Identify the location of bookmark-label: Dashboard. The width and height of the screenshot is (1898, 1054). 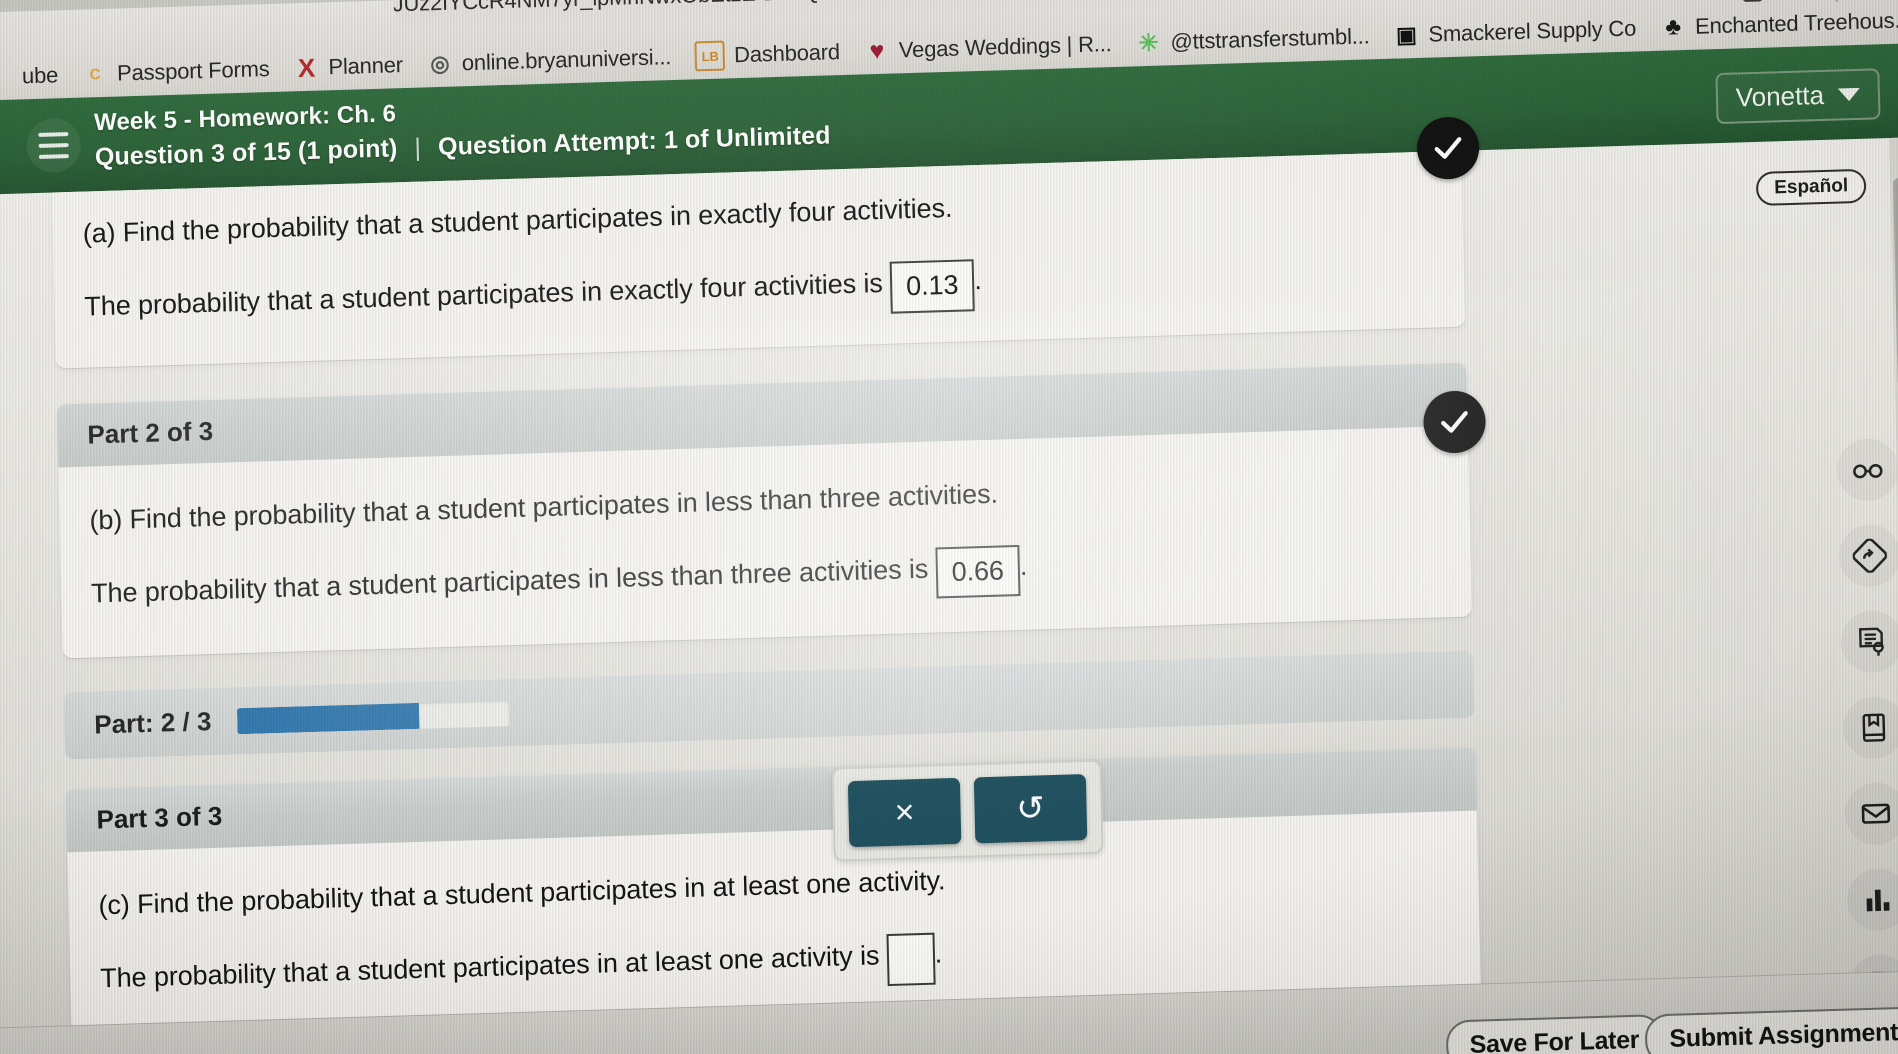
(787, 53).